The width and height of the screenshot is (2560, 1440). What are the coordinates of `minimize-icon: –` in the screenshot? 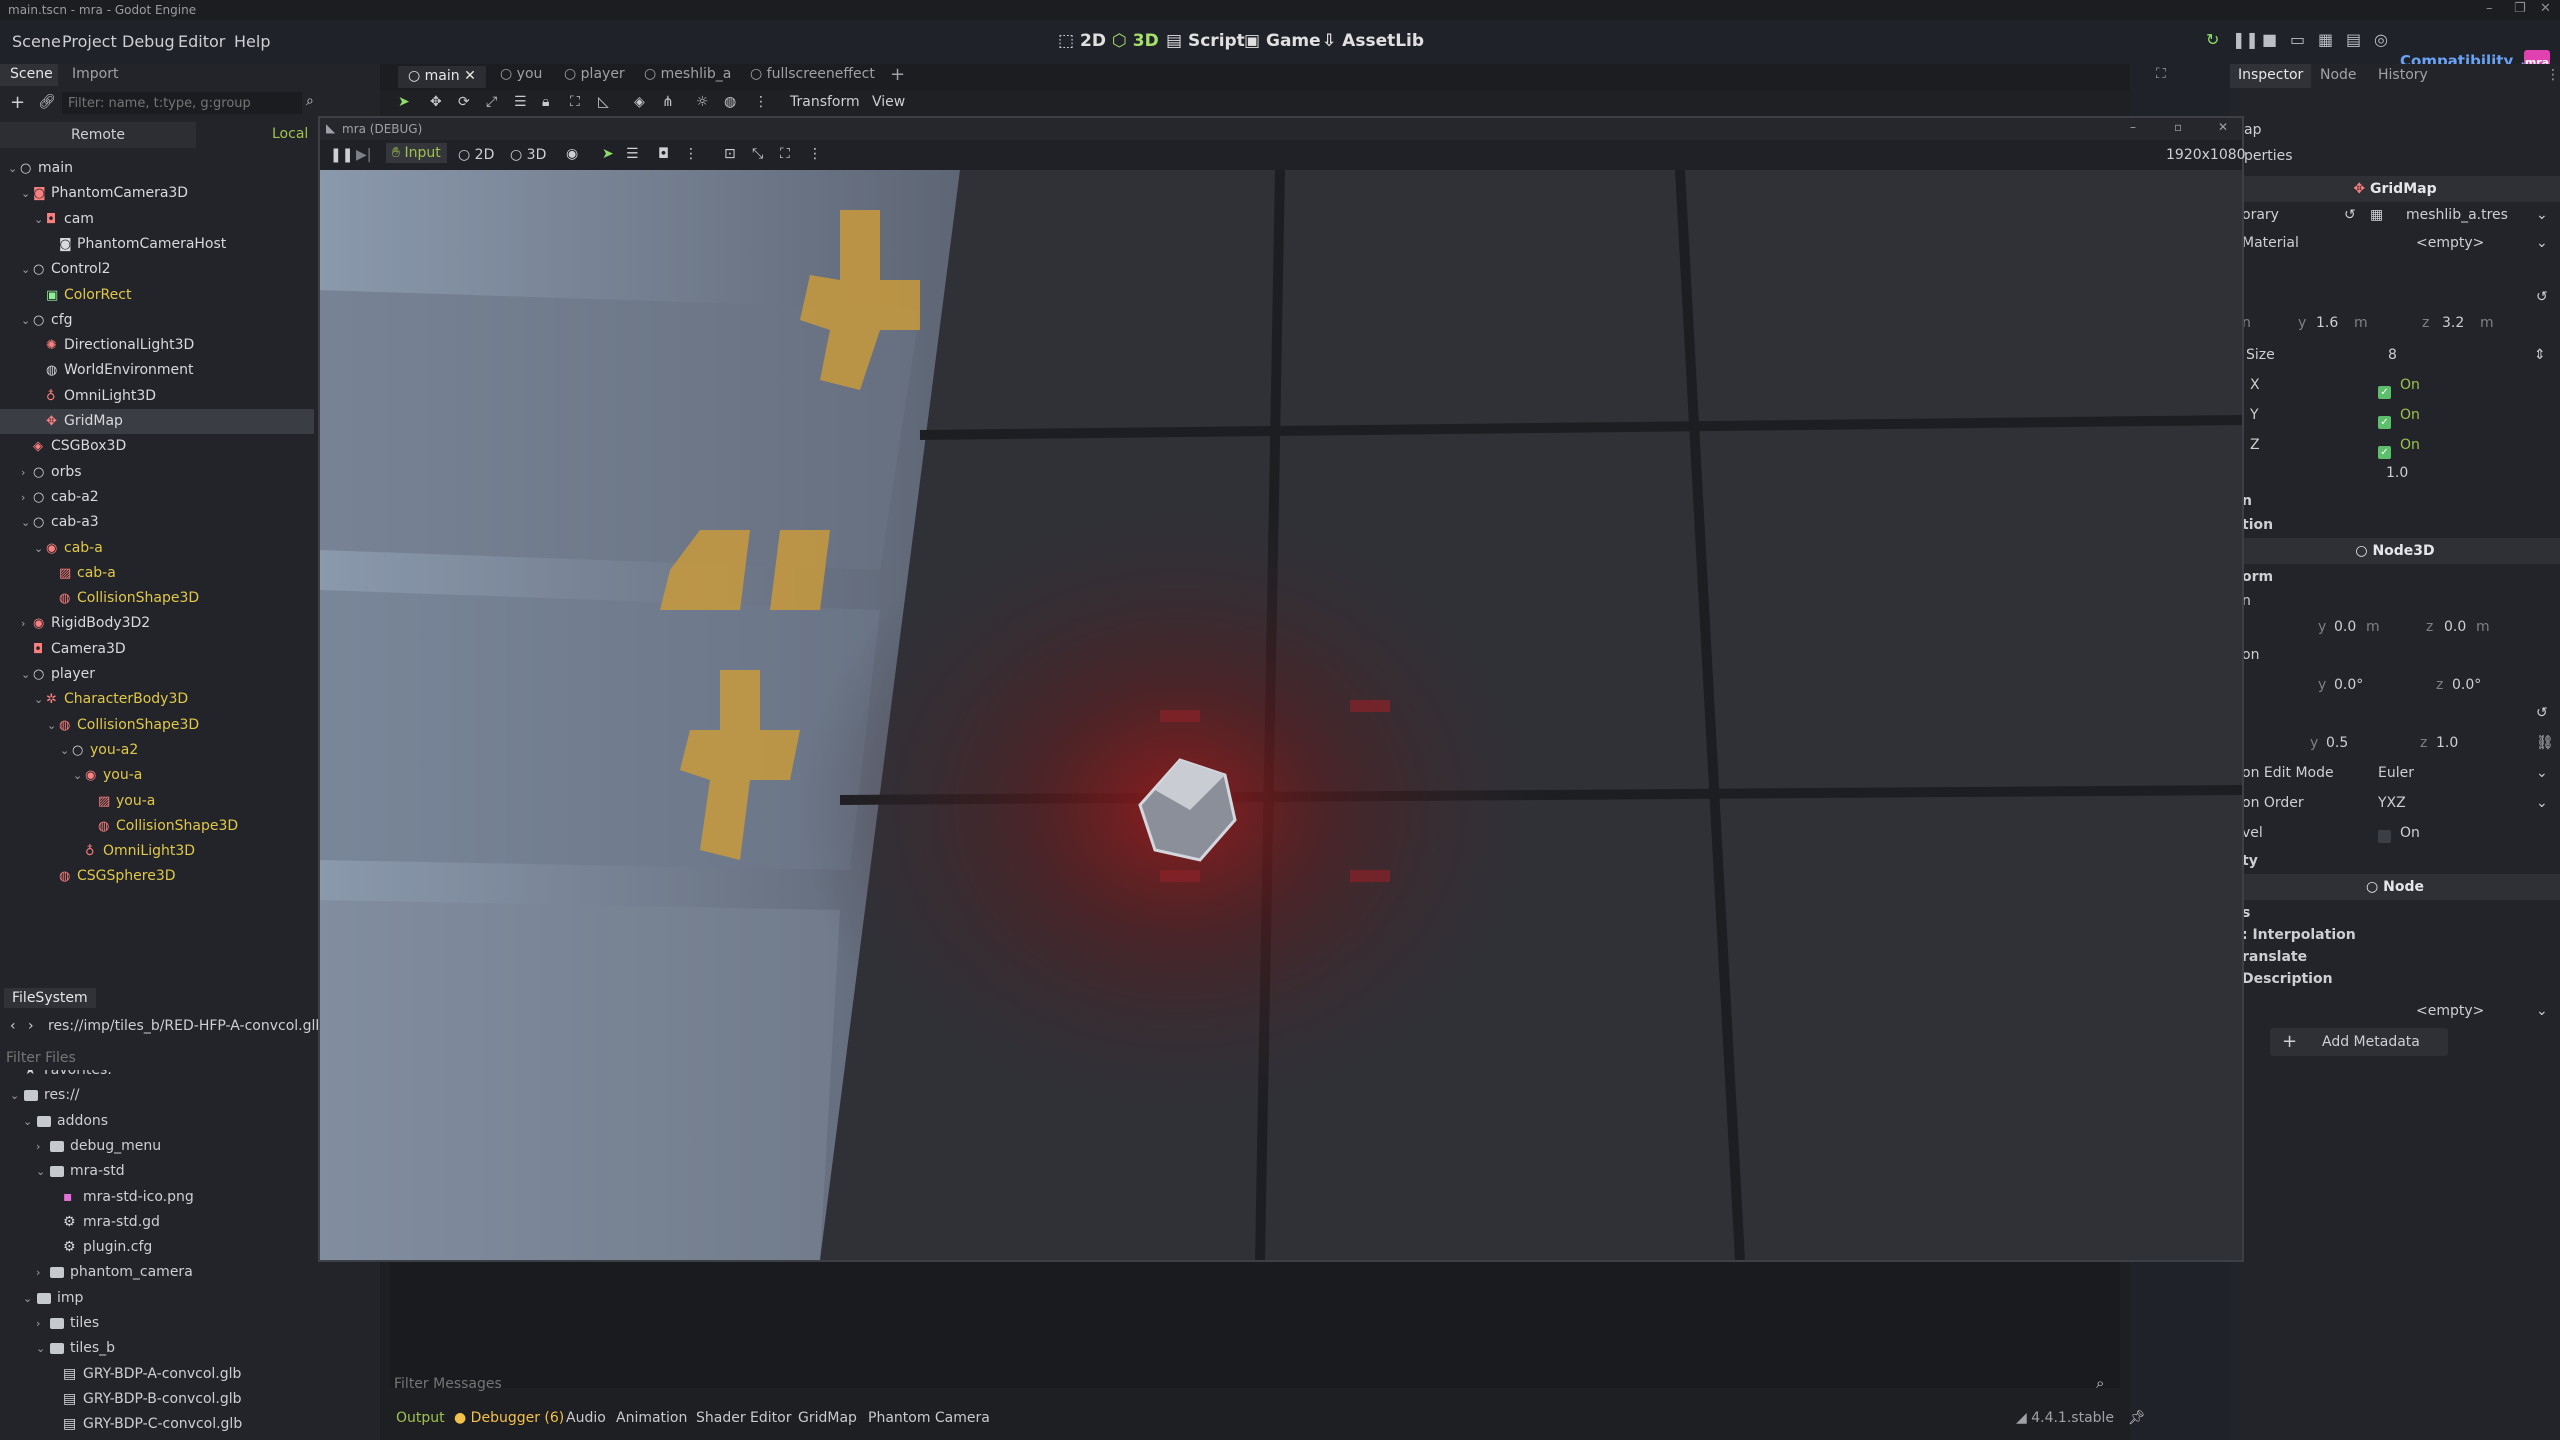 It's located at (2489, 8).